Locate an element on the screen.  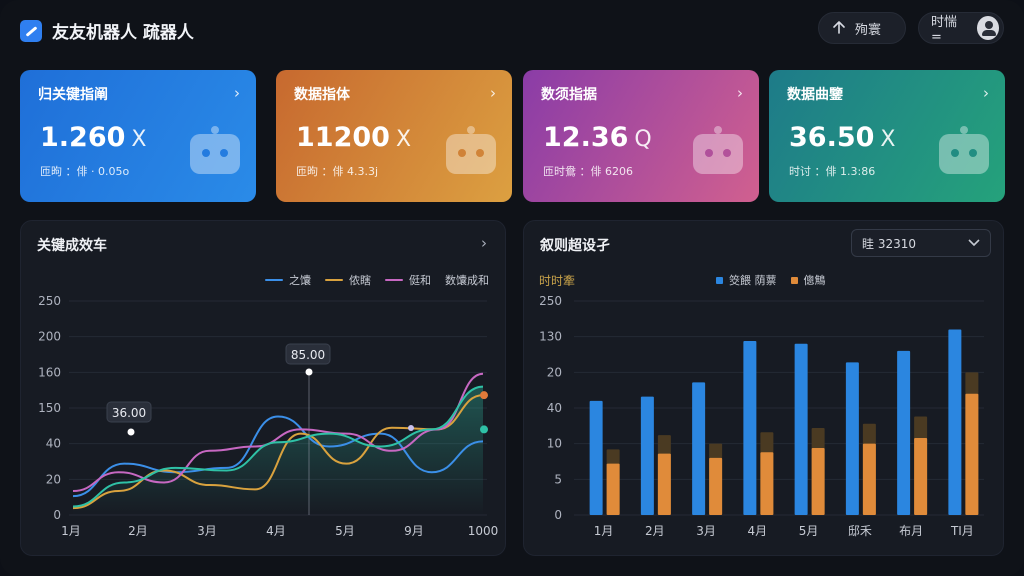
kpi-title: 数据曲鑒 is located at coordinates (815, 95).